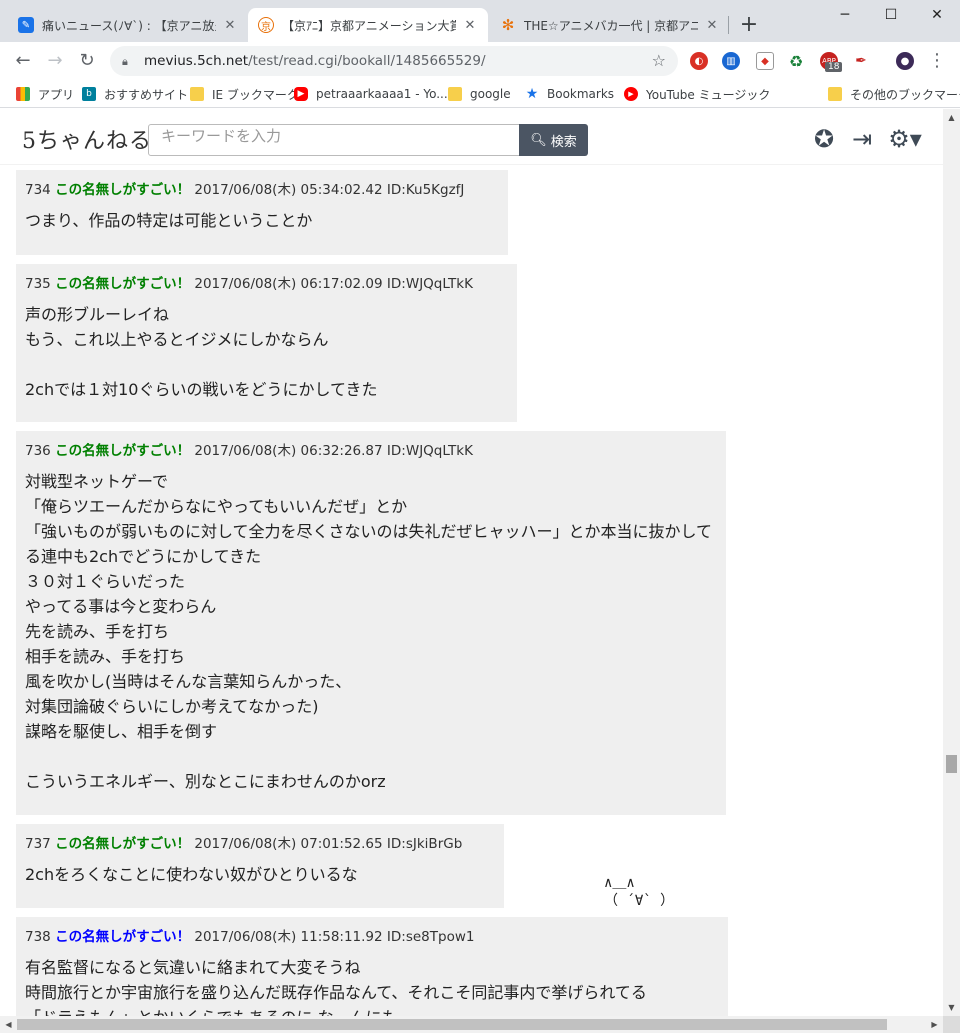 Image resolution: width=960 pixels, height=1033 pixels. I want to click on tab-anime-baka: ✻ THE☆アニメバカ一代 | 京都アニメーシ ✕, so click(610, 25).